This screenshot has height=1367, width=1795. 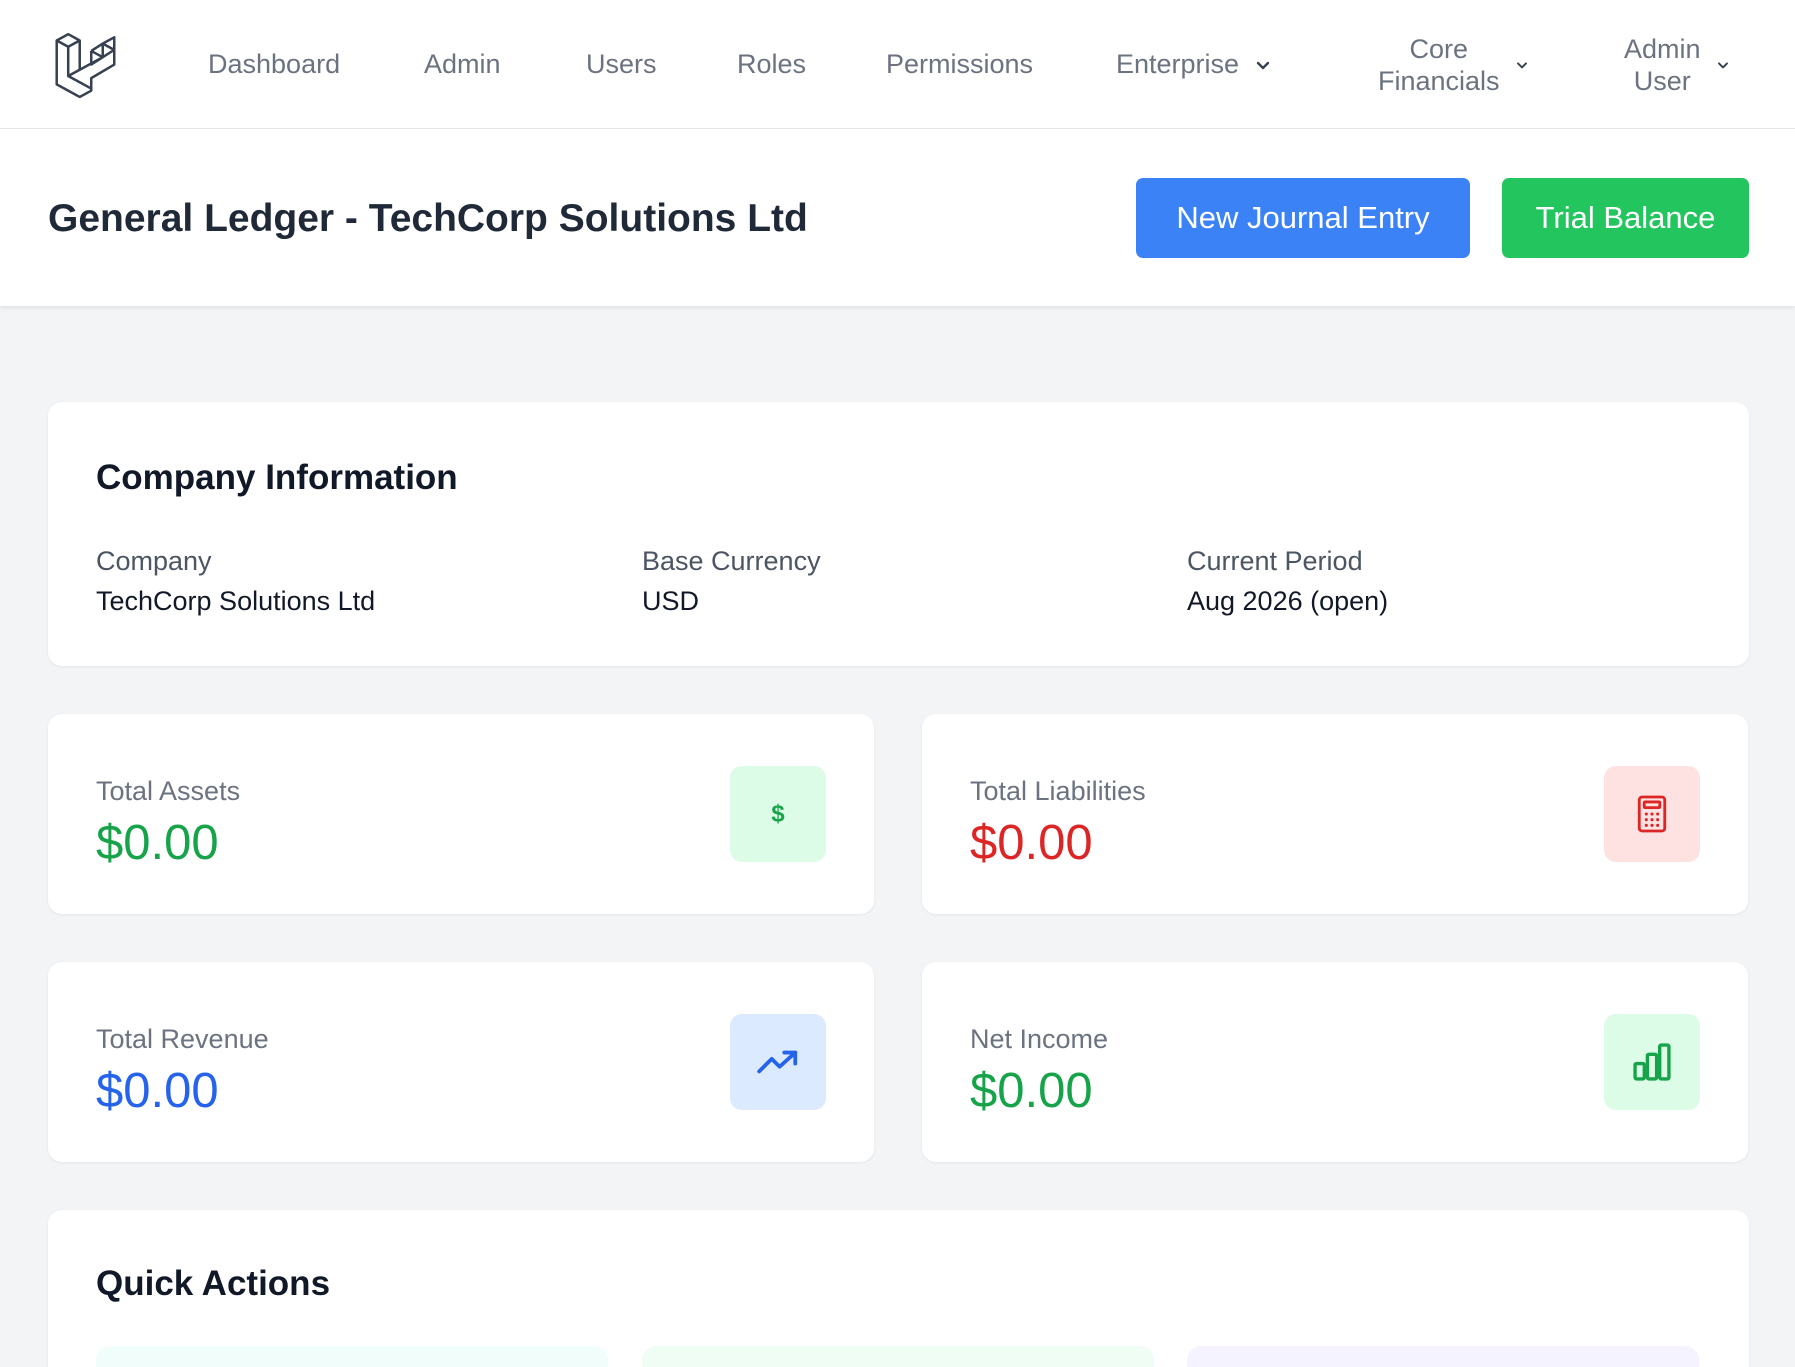 I want to click on stat-icon-box: $, so click(x=778, y=814).